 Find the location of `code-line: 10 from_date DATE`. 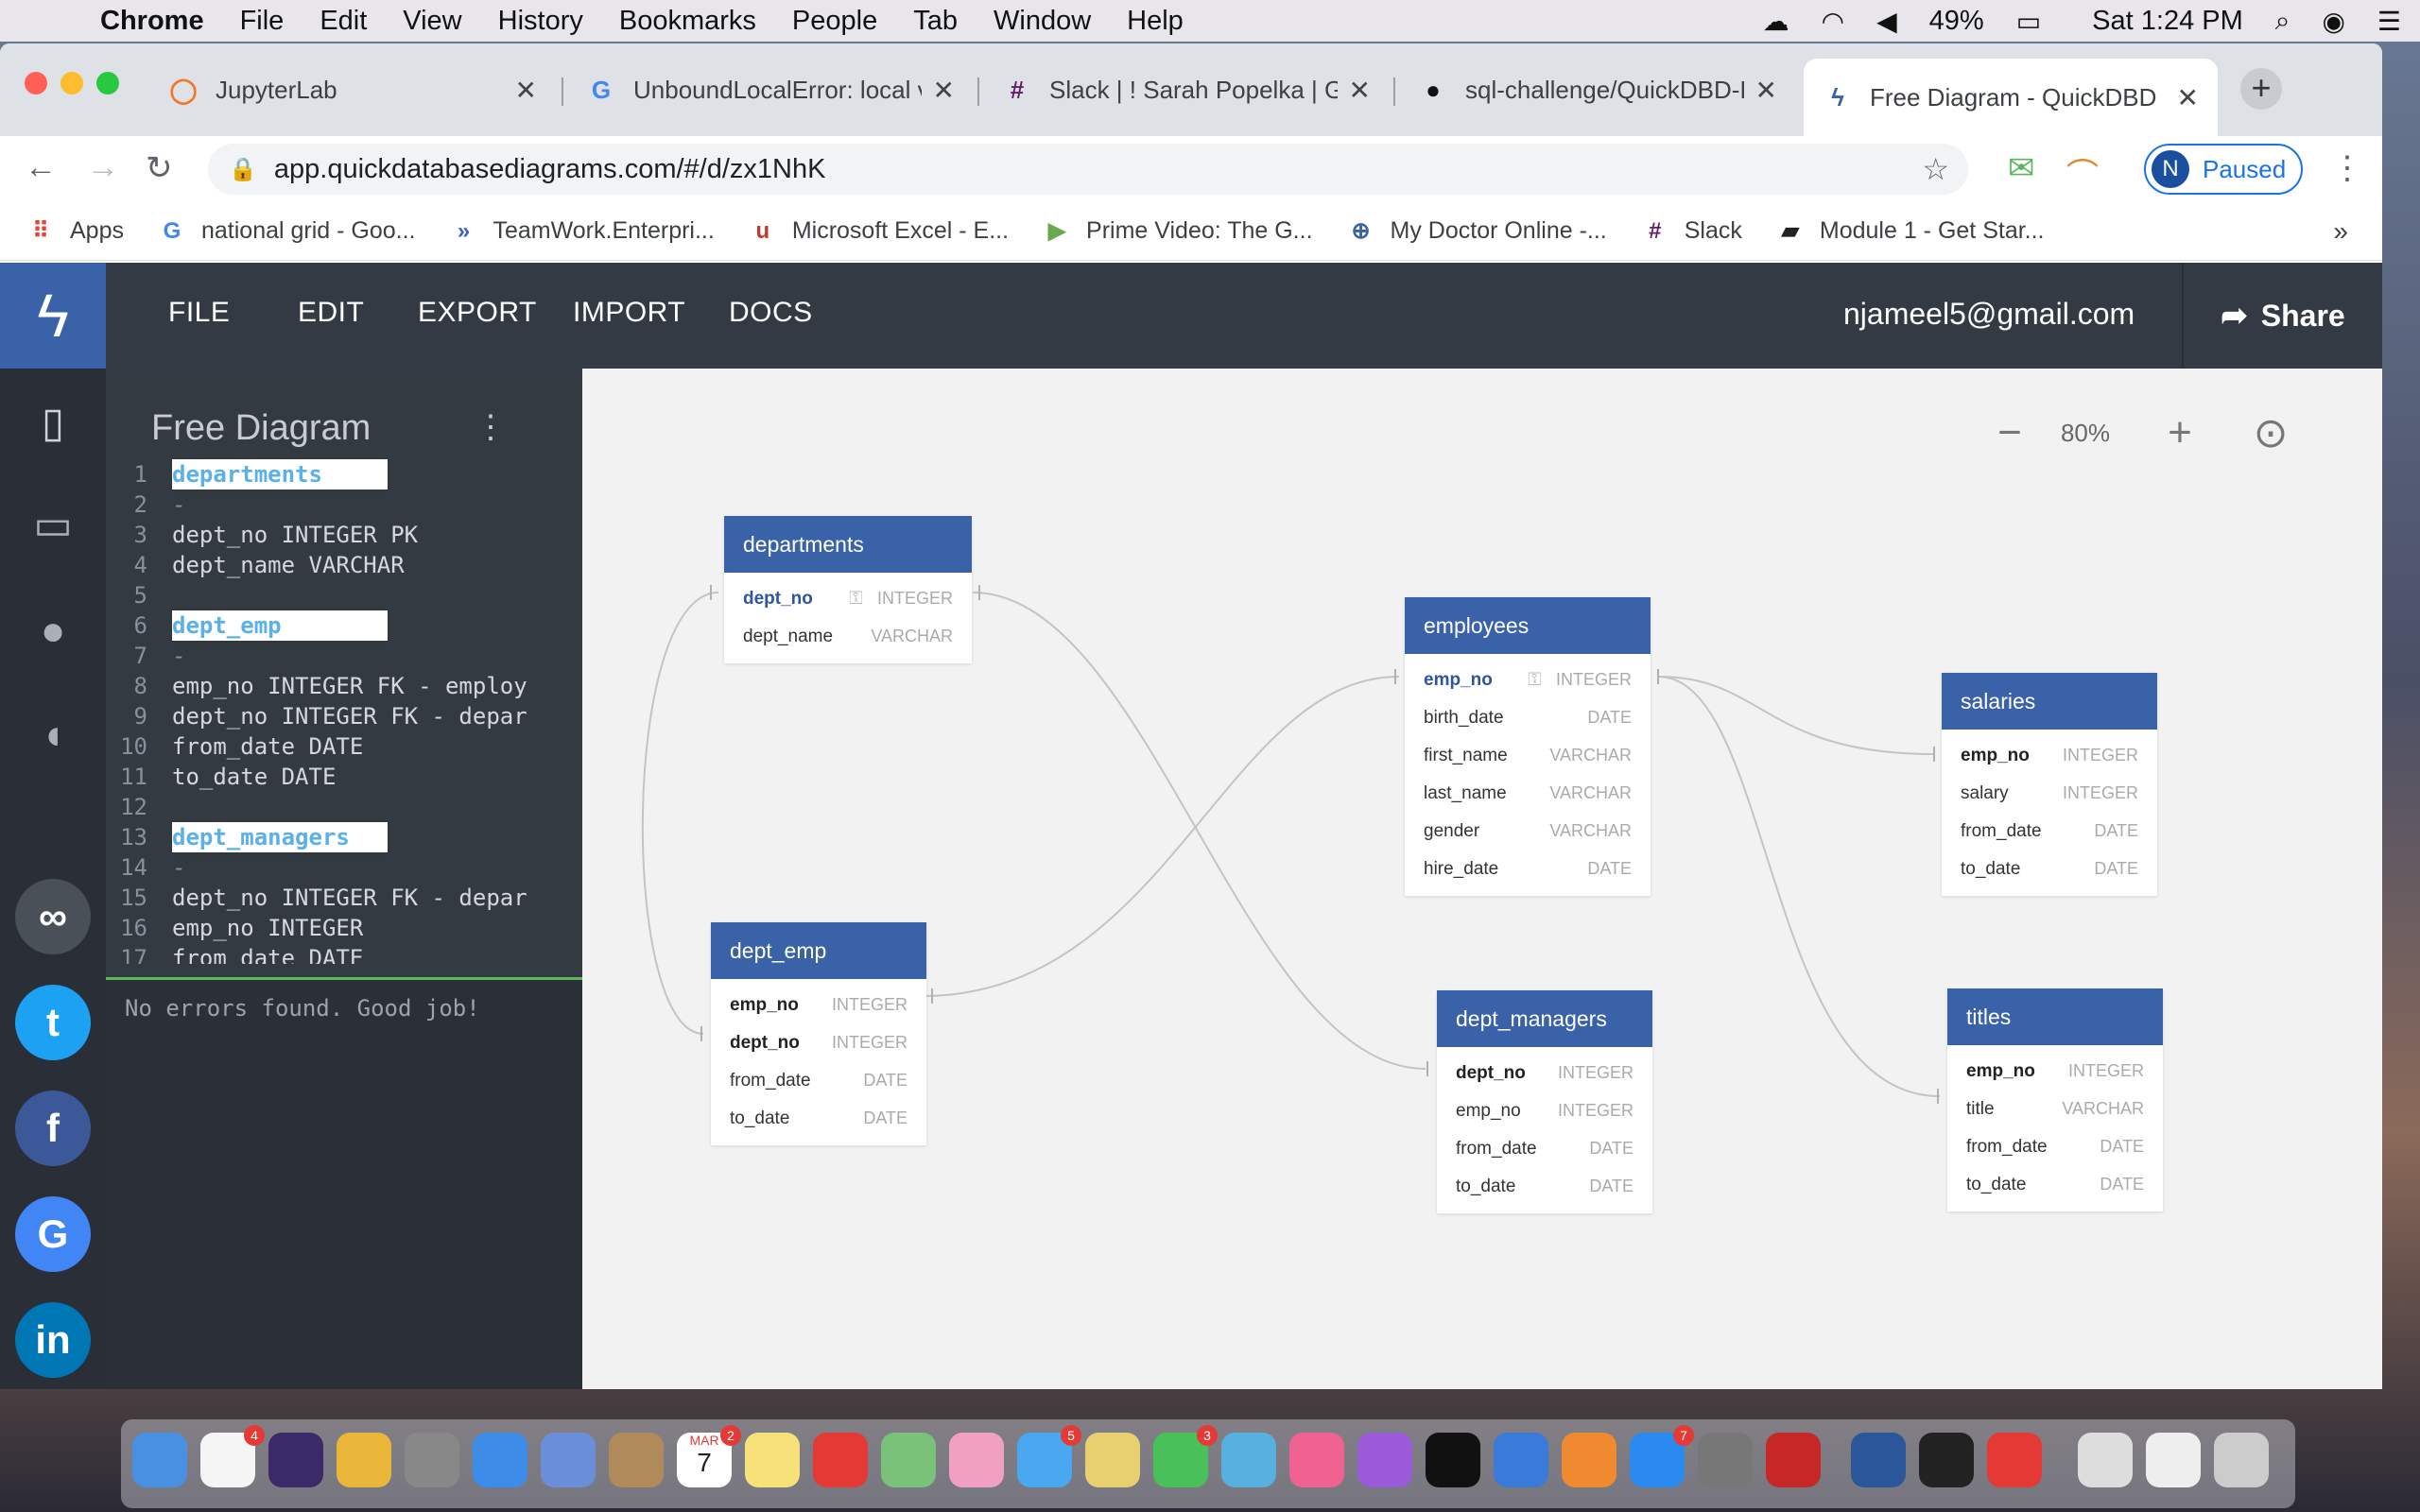

code-line: 10 from_date DATE is located at coordinates (328, 746).